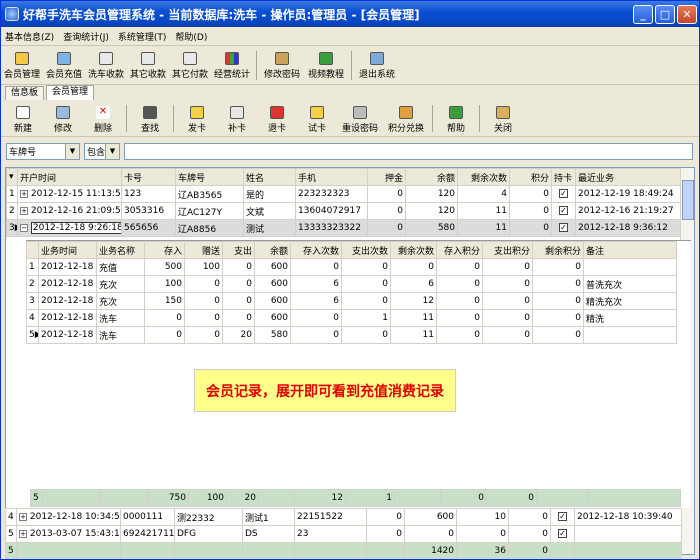  What do you see at coordinates (459, 250) in the screenshot?
I see `column-header: 存入积分` at bounding box center [459, 250].